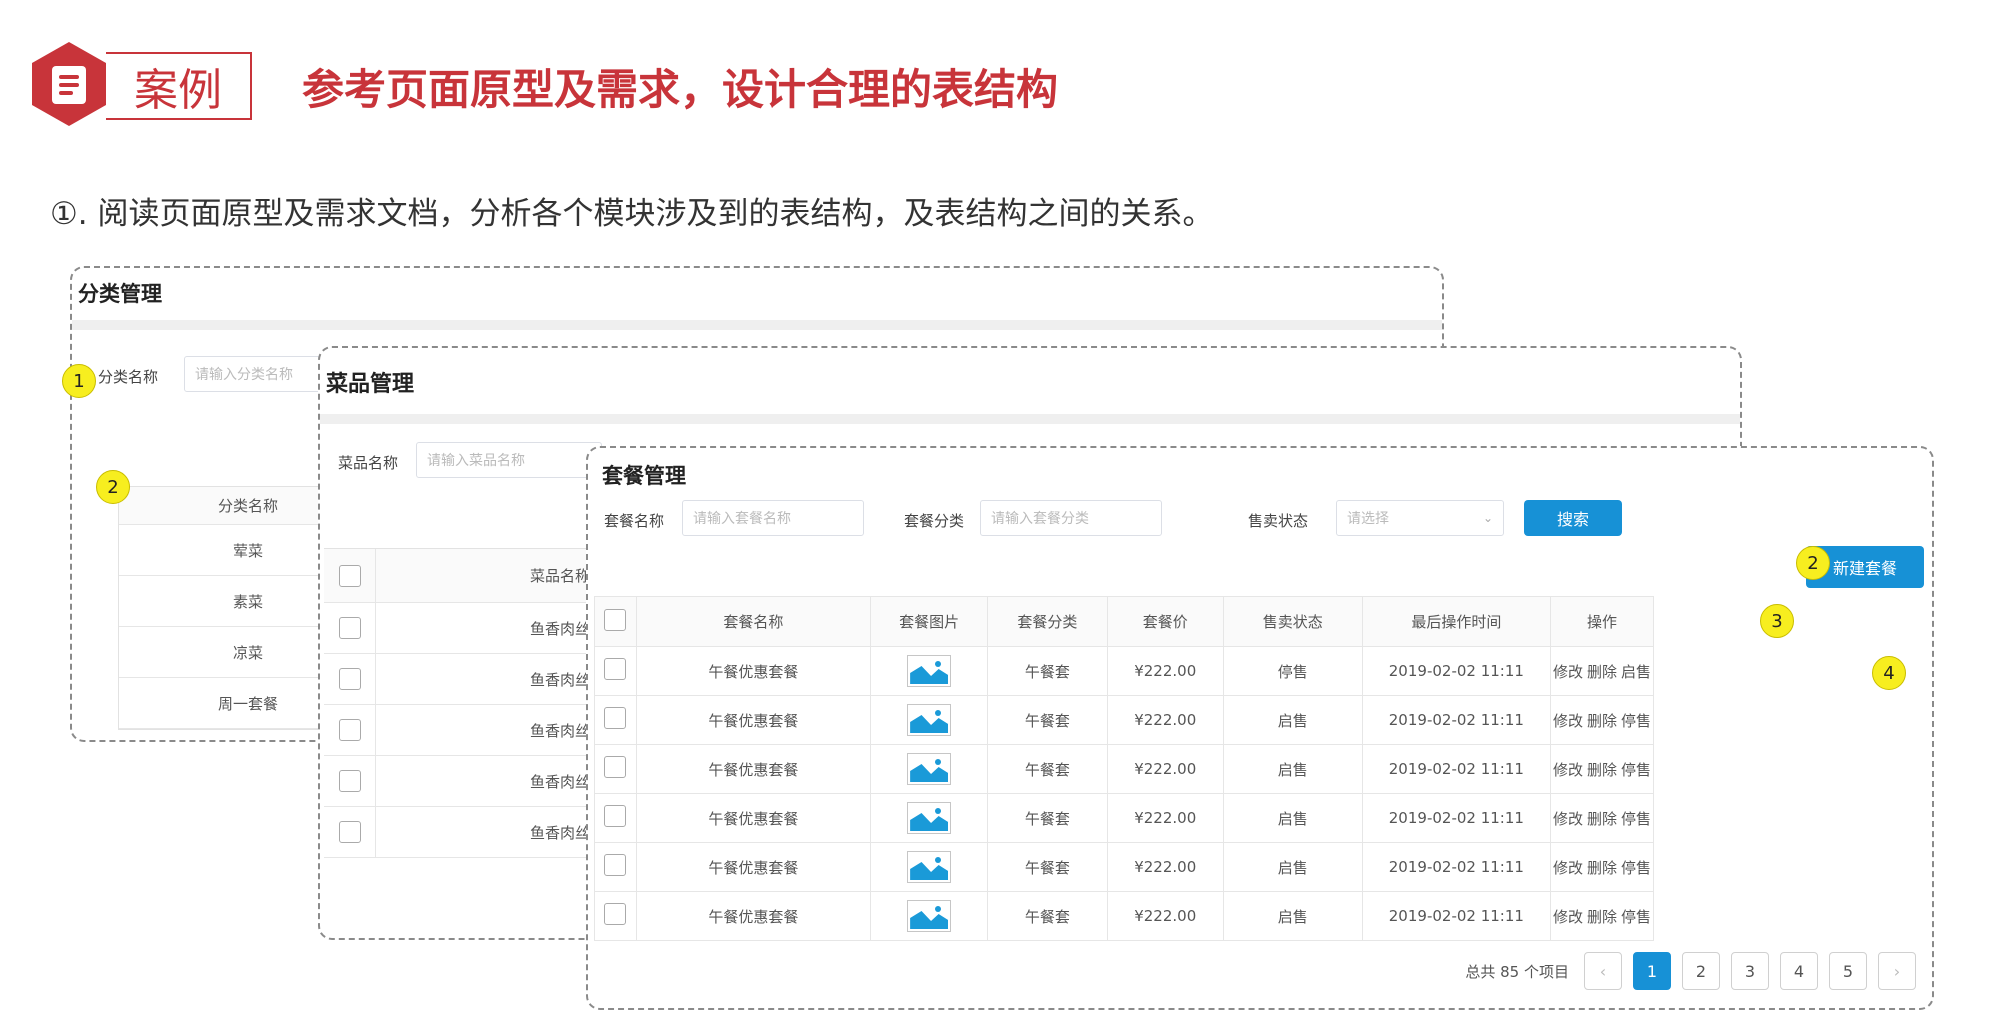 The width and height of the screenshot is (1992, 1013). Describe the element at coordinates (1636, 672) in the screenshot. I see `toggle-sale-link: 启售` at that location.